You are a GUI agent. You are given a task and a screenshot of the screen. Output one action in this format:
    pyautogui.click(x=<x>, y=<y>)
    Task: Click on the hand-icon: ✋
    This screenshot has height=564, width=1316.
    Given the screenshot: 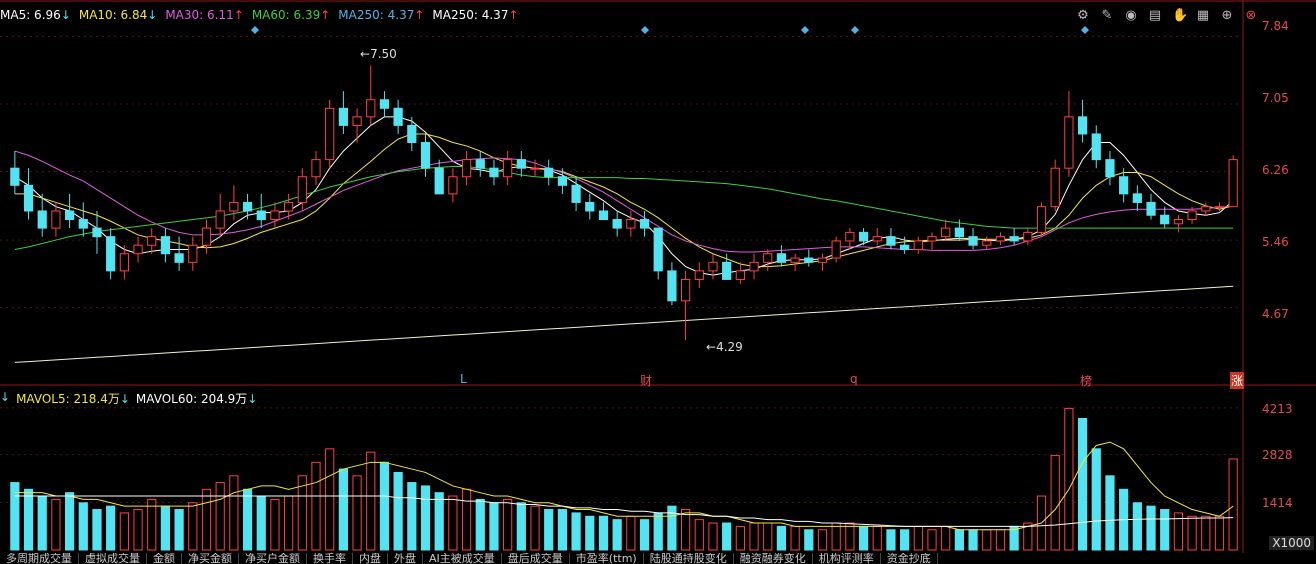 What is the action you would take?
    pyautogui.click(x=1180, y=15)
    